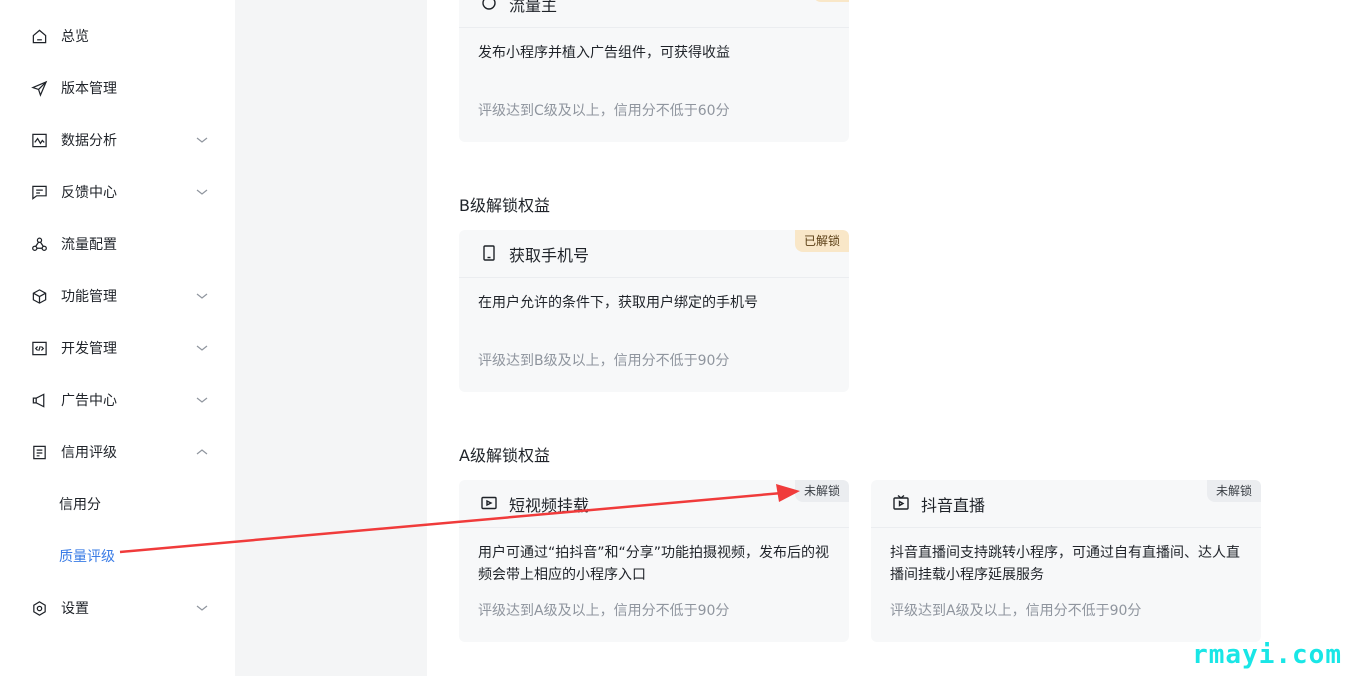 The height and width of the screenshot is (676, 1348). Describe the element at coordinates (549, 255) in the screenshot. I see `card-title: 获取手机号` at that location.